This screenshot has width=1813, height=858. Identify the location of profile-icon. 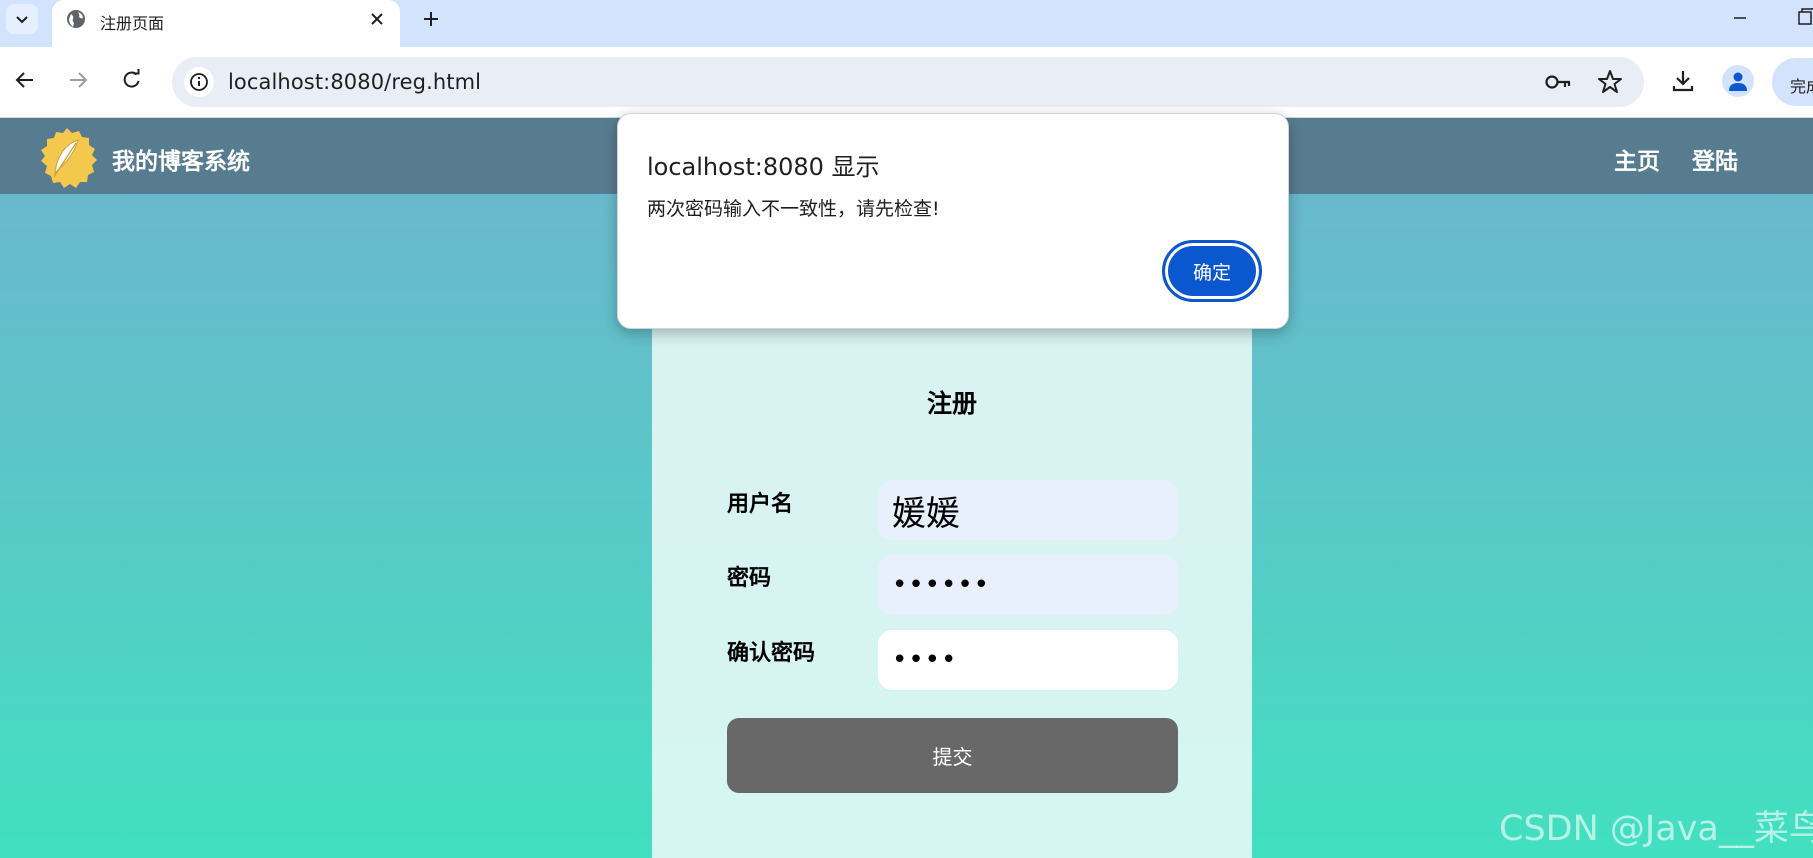
(1738, 81).